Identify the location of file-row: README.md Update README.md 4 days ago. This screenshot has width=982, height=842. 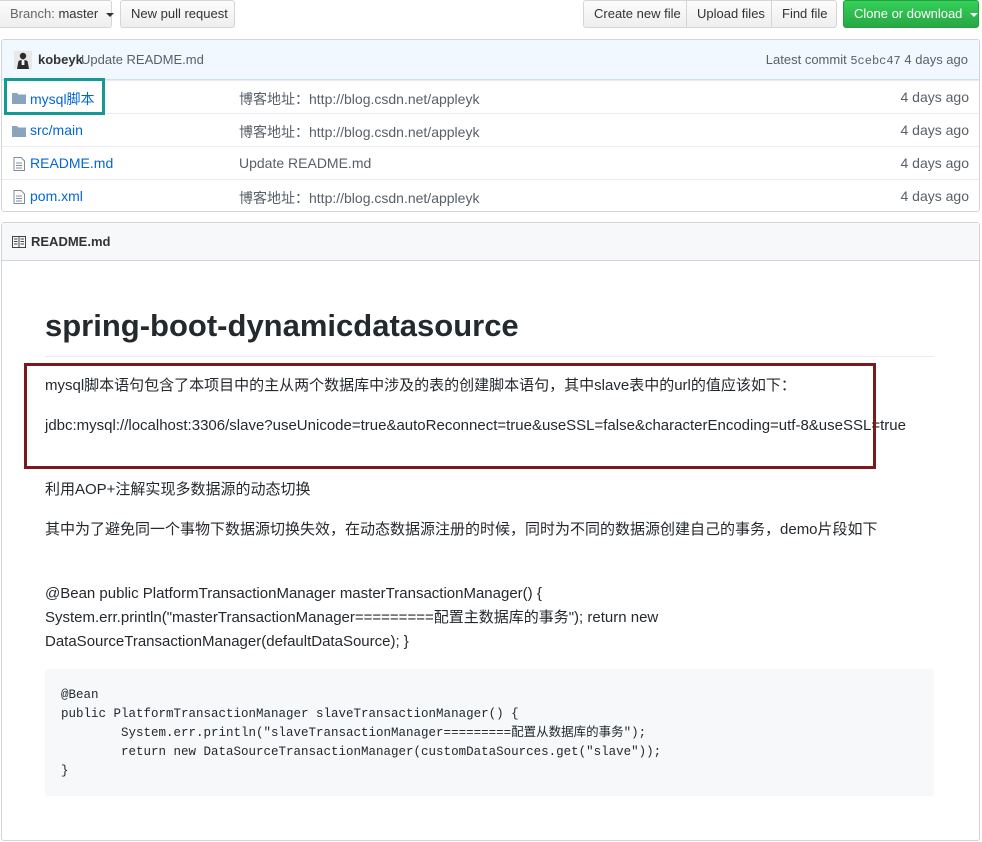
(490, 162).